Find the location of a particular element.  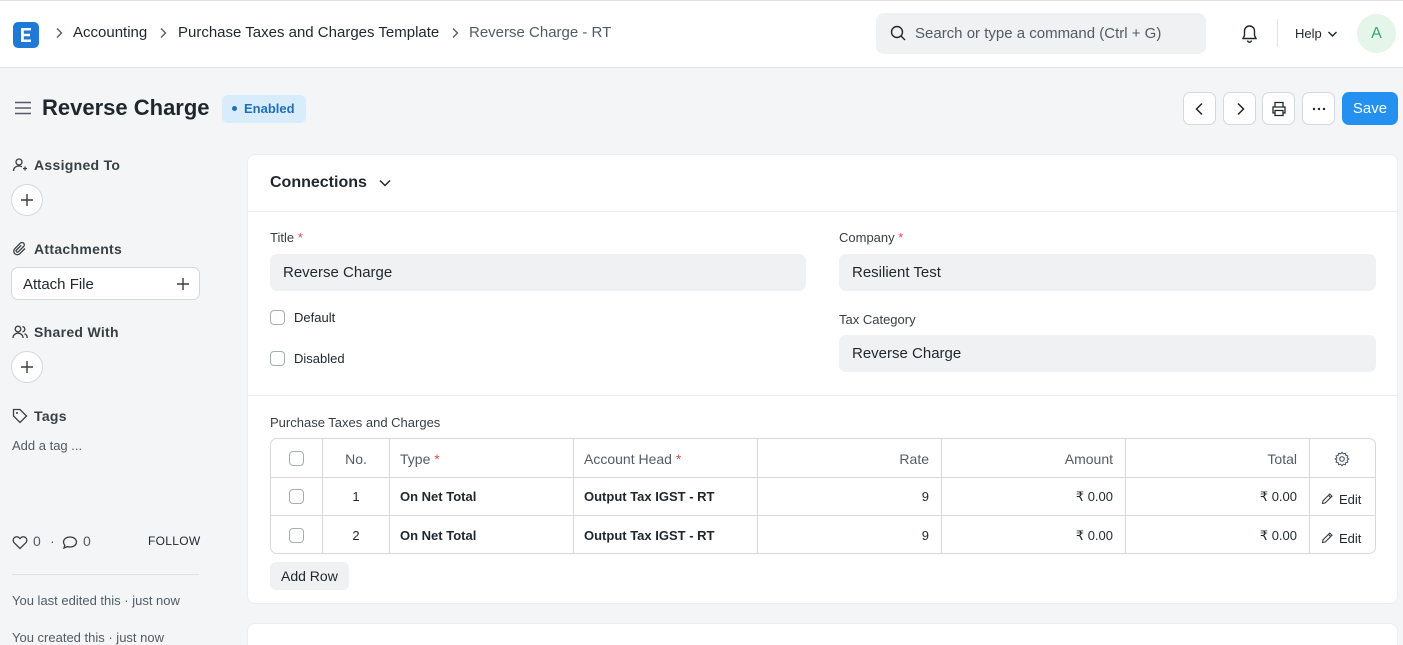

comment-icon is located at coordinates (70, 542).